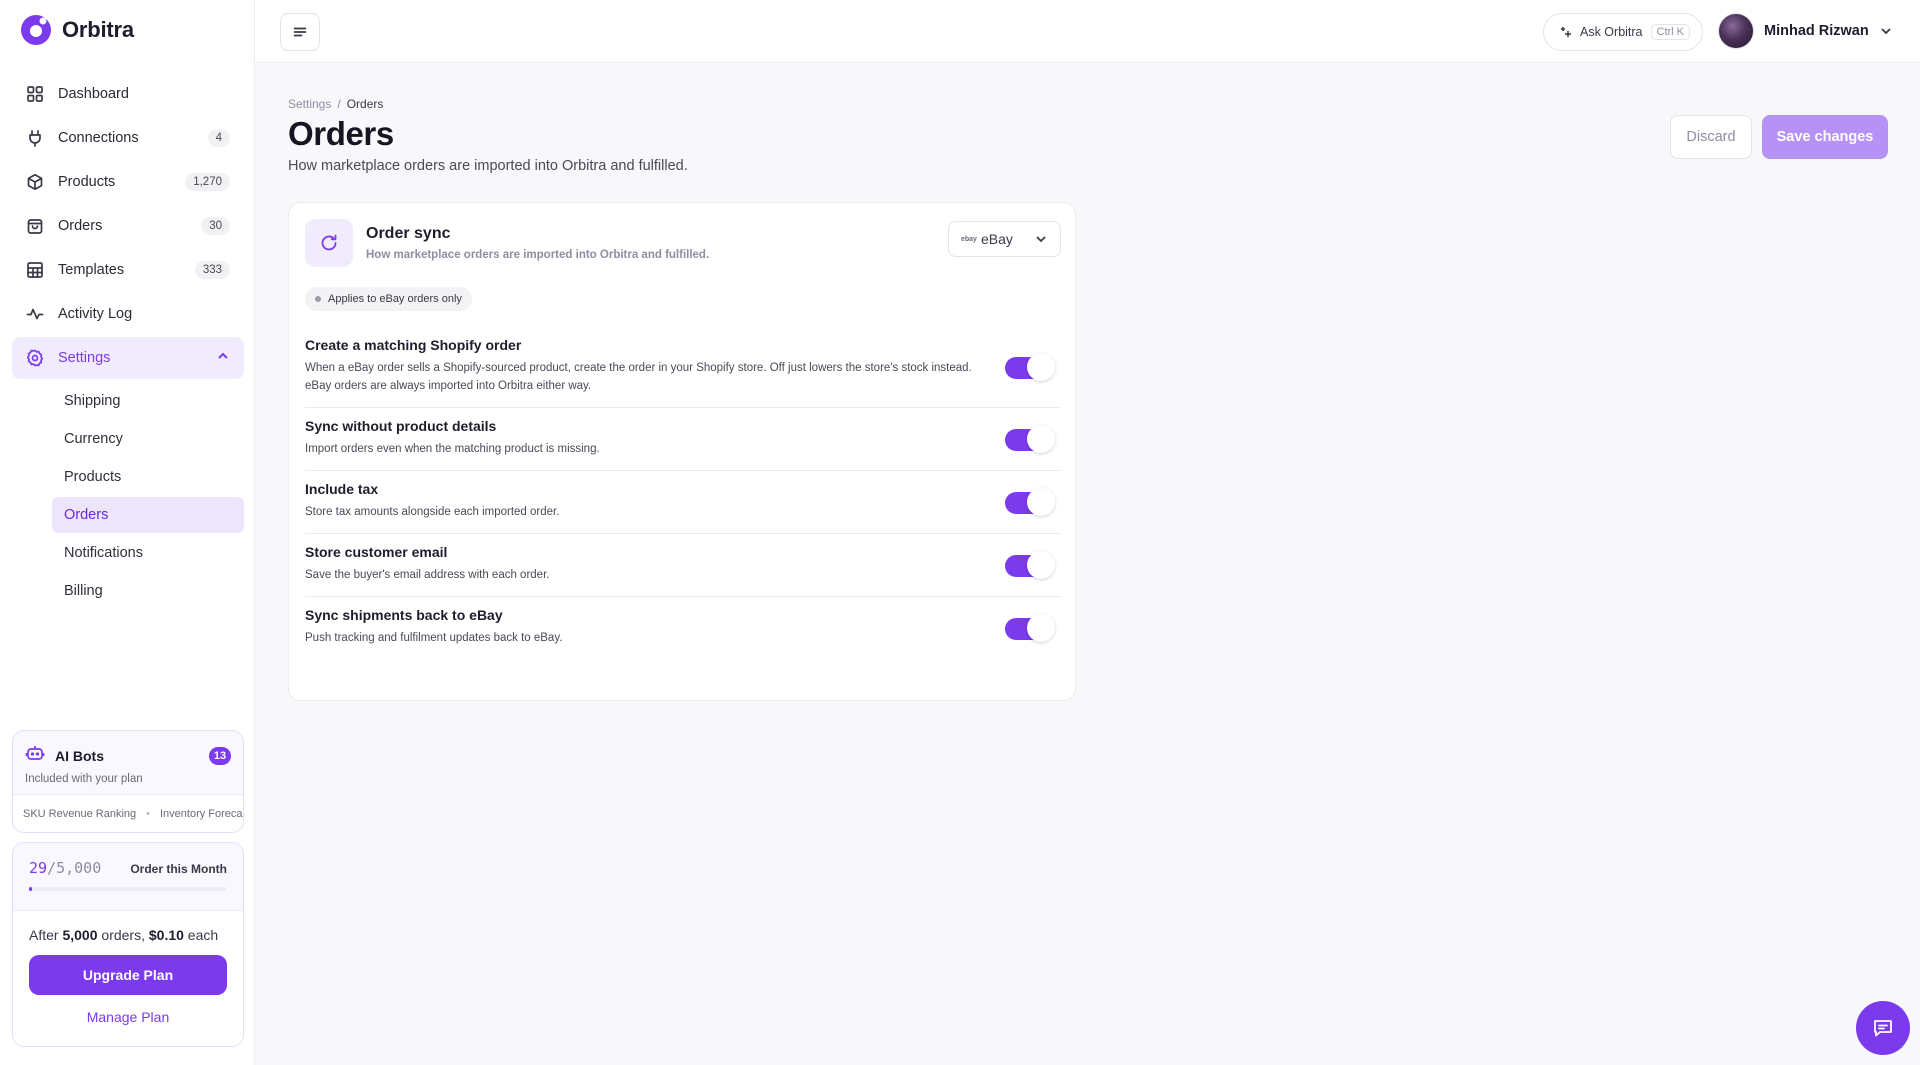  I want to click on chat-icon, so click(1883, 1028).